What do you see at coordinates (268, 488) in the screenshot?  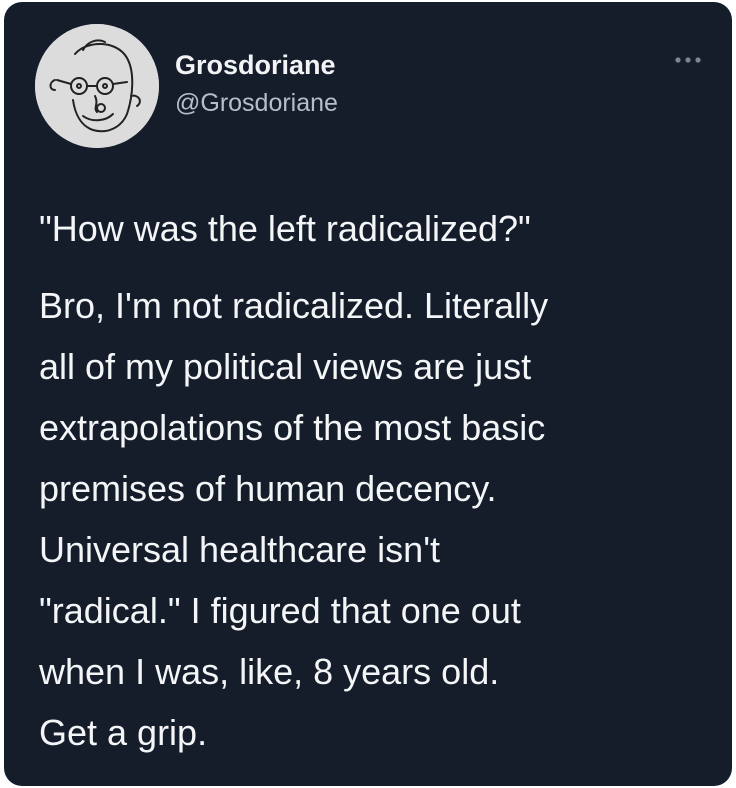 I see `tweet-line: premises of human decency.` at bounding box center [268, 488].